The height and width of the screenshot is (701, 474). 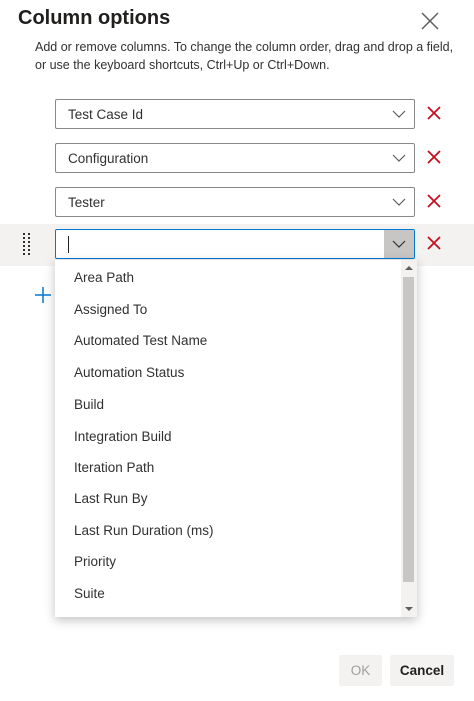 I want to click on drag-handle-icon, so click(x=27, y=245).